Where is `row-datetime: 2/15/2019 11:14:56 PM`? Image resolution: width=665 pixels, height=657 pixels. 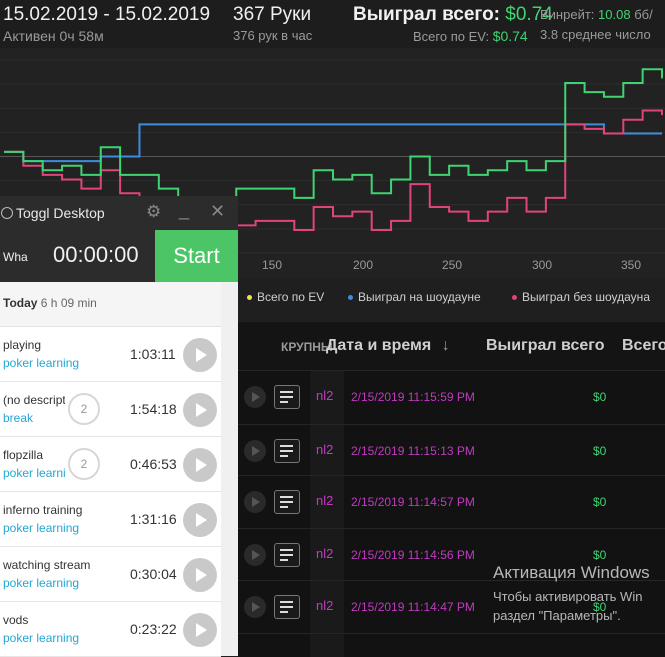 row-datetime: 2/15/2019 11:14:56 PM is located at coordinates (413, 555).